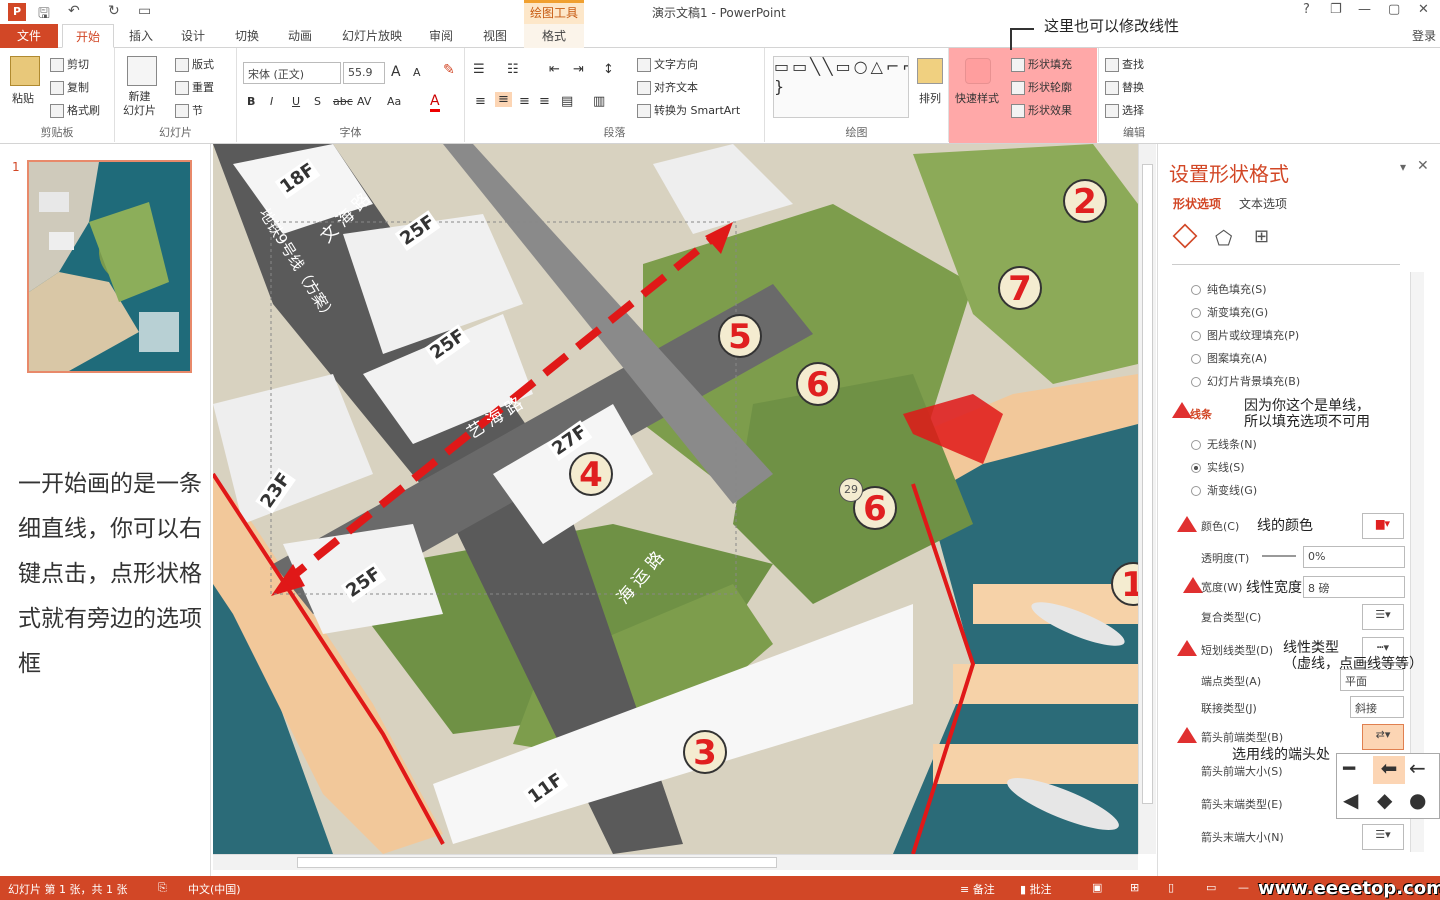  I want to click on line-spacing-icon: ↕, so click(608, 69).